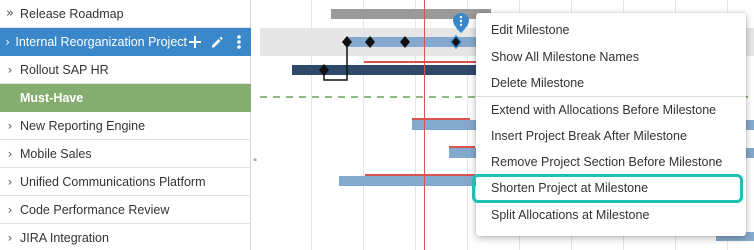 Image resolution: width=754 pixels, height=250 pixels. What do you see at coordinates (72, 13) in the screenshot?
I see `project-name: Release Roadmap` at bounding box center [72, 13].